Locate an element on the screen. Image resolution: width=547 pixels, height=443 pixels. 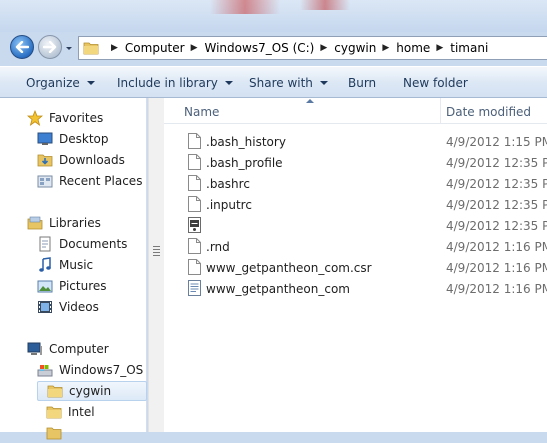
sidebar-item-label: Downloads is located at coordinates (92, 160).